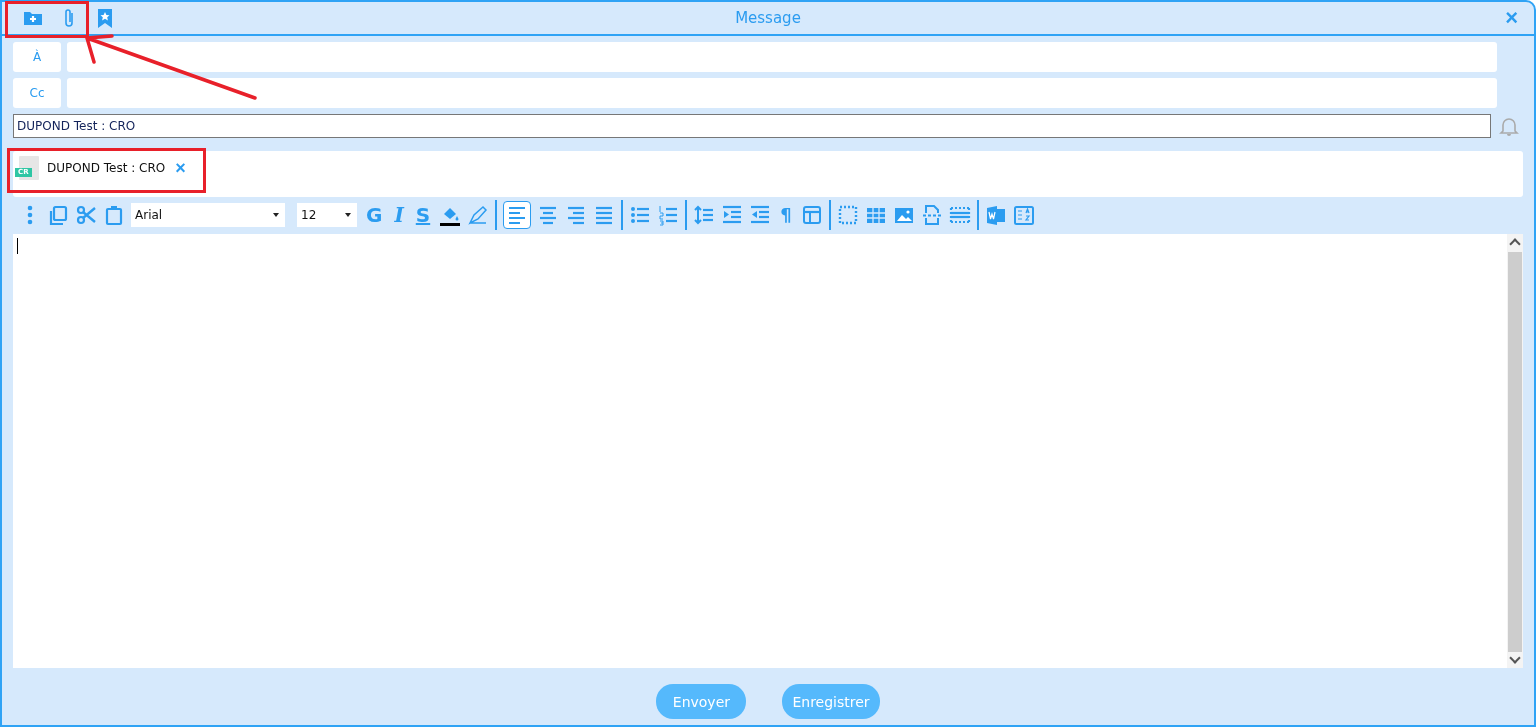 The width and height of the screenshot is (1536, 727). I want to click on recipient-button: À, so click(37, 57).